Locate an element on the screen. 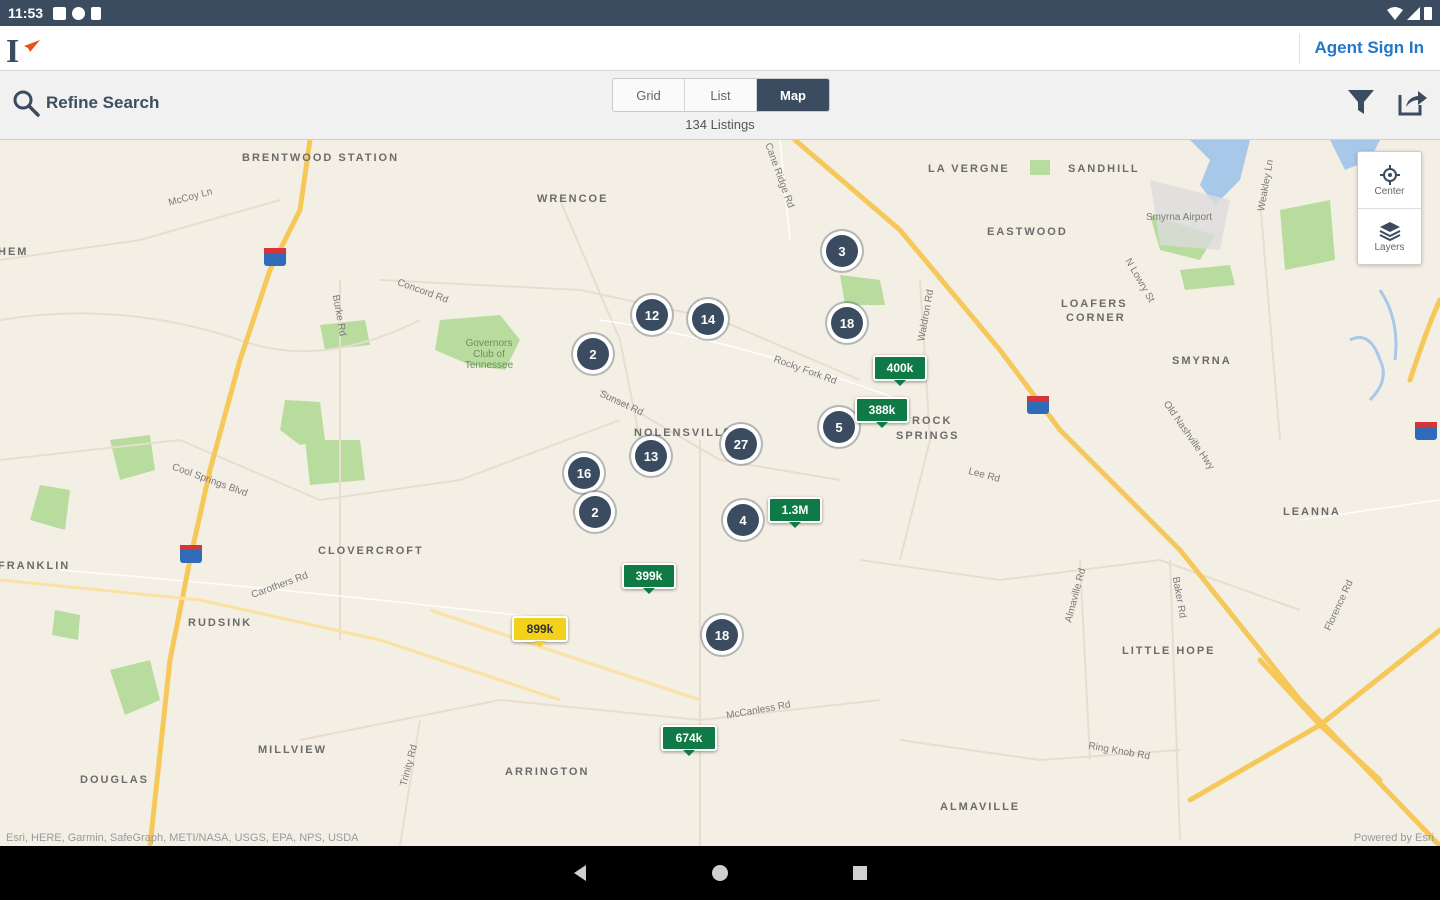 The image size is (1440, 900). header-divider is located at coordinates (1299, 49).